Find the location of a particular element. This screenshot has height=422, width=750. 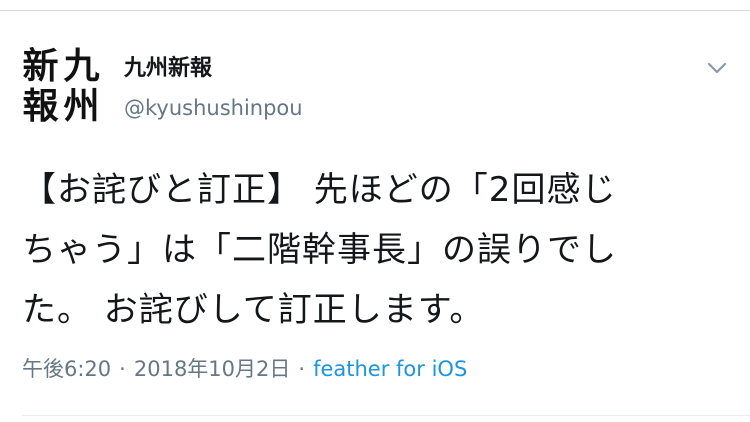

avatar-char: 新 is located at coordinates (40, 66).